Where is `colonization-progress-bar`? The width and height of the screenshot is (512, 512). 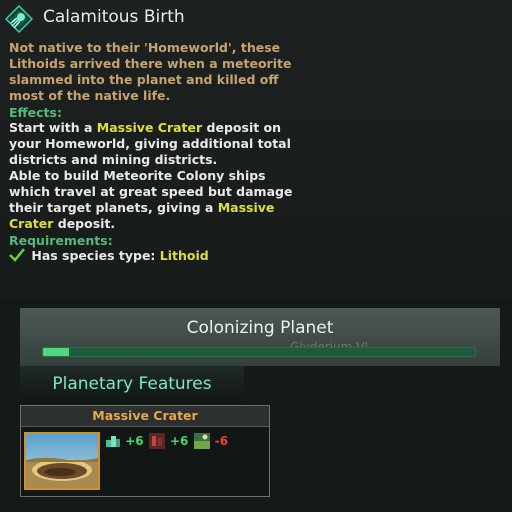 colonization-progress-bar is located at coordinates (259, 352).